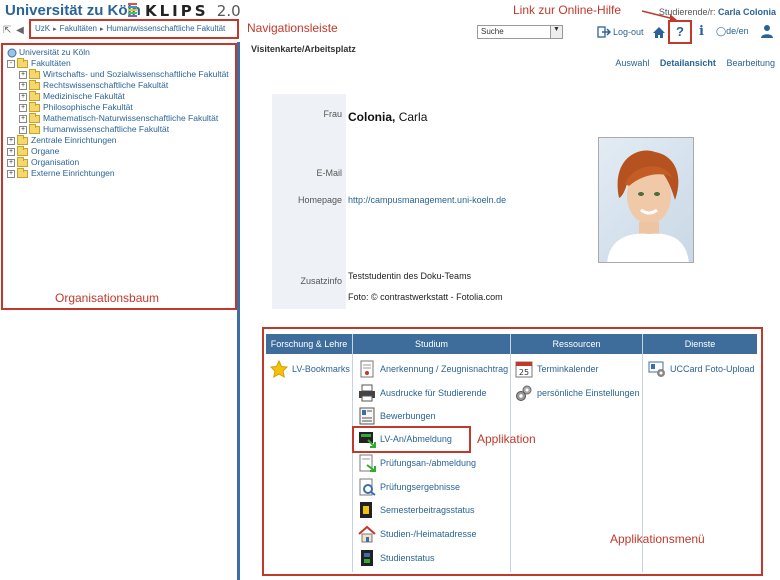  I want to click on home-button, so click(659, 32).